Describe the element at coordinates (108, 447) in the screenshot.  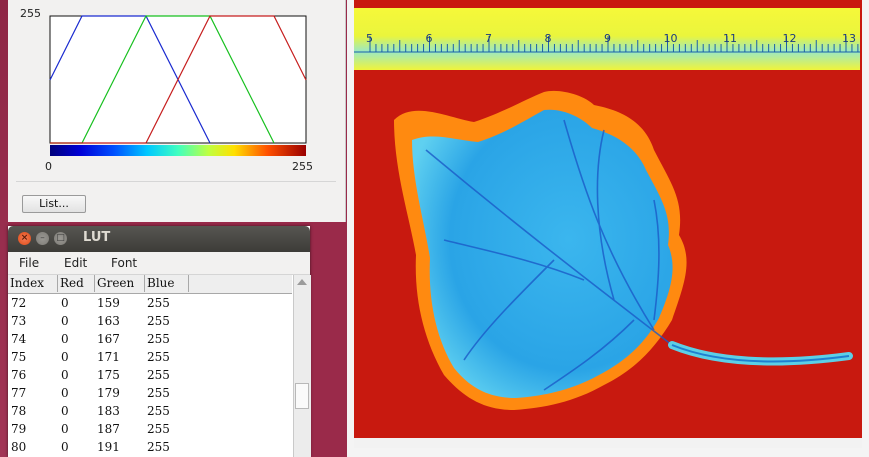
I see `cell-green: 191` at that location.